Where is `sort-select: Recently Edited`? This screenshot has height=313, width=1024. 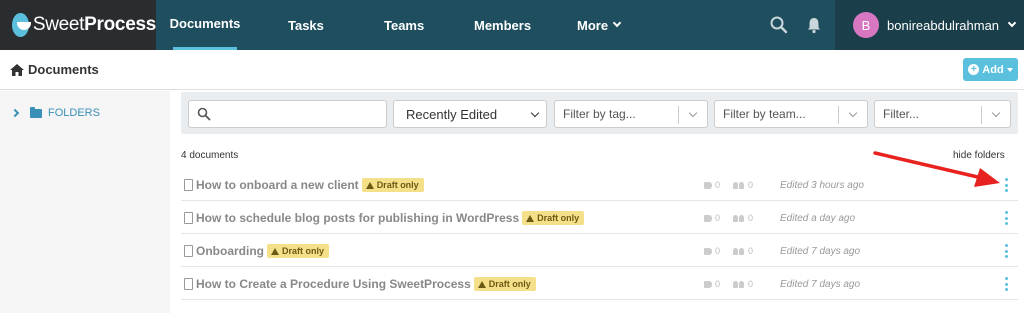
sort-select: Recently Edited is located at coordinates (470, 114).